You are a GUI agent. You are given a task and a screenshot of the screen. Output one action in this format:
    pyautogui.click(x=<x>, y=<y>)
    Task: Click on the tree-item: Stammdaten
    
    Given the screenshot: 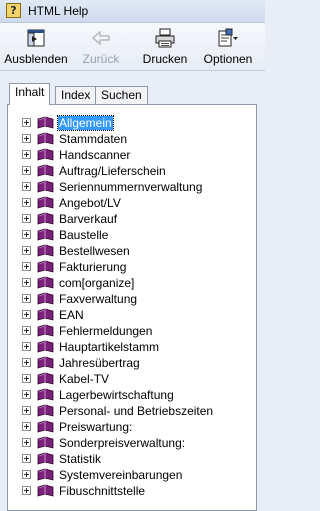 What is the action you would take?
    pyautogui.click(x=132, y=139)
    